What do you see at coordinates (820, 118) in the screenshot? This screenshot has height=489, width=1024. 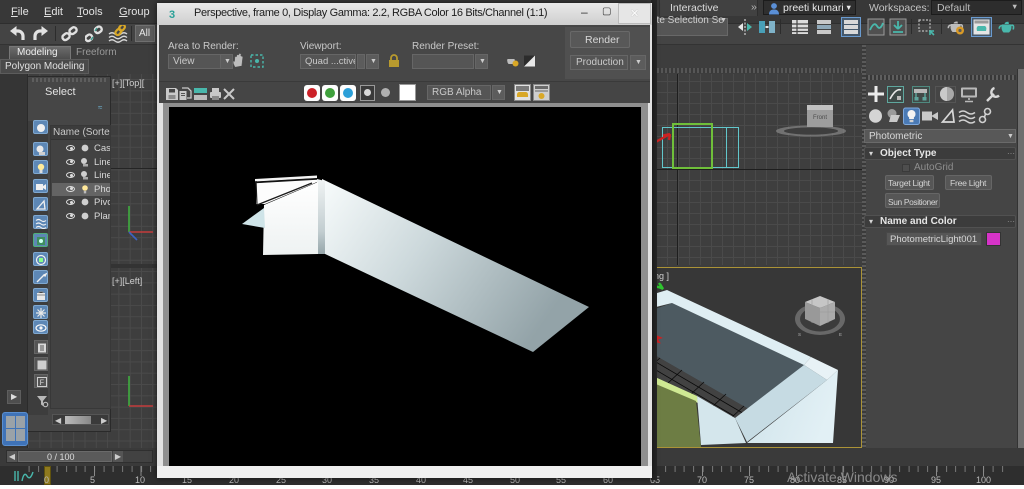 I see `svg-text: Front` at bounding box center [820, 118].